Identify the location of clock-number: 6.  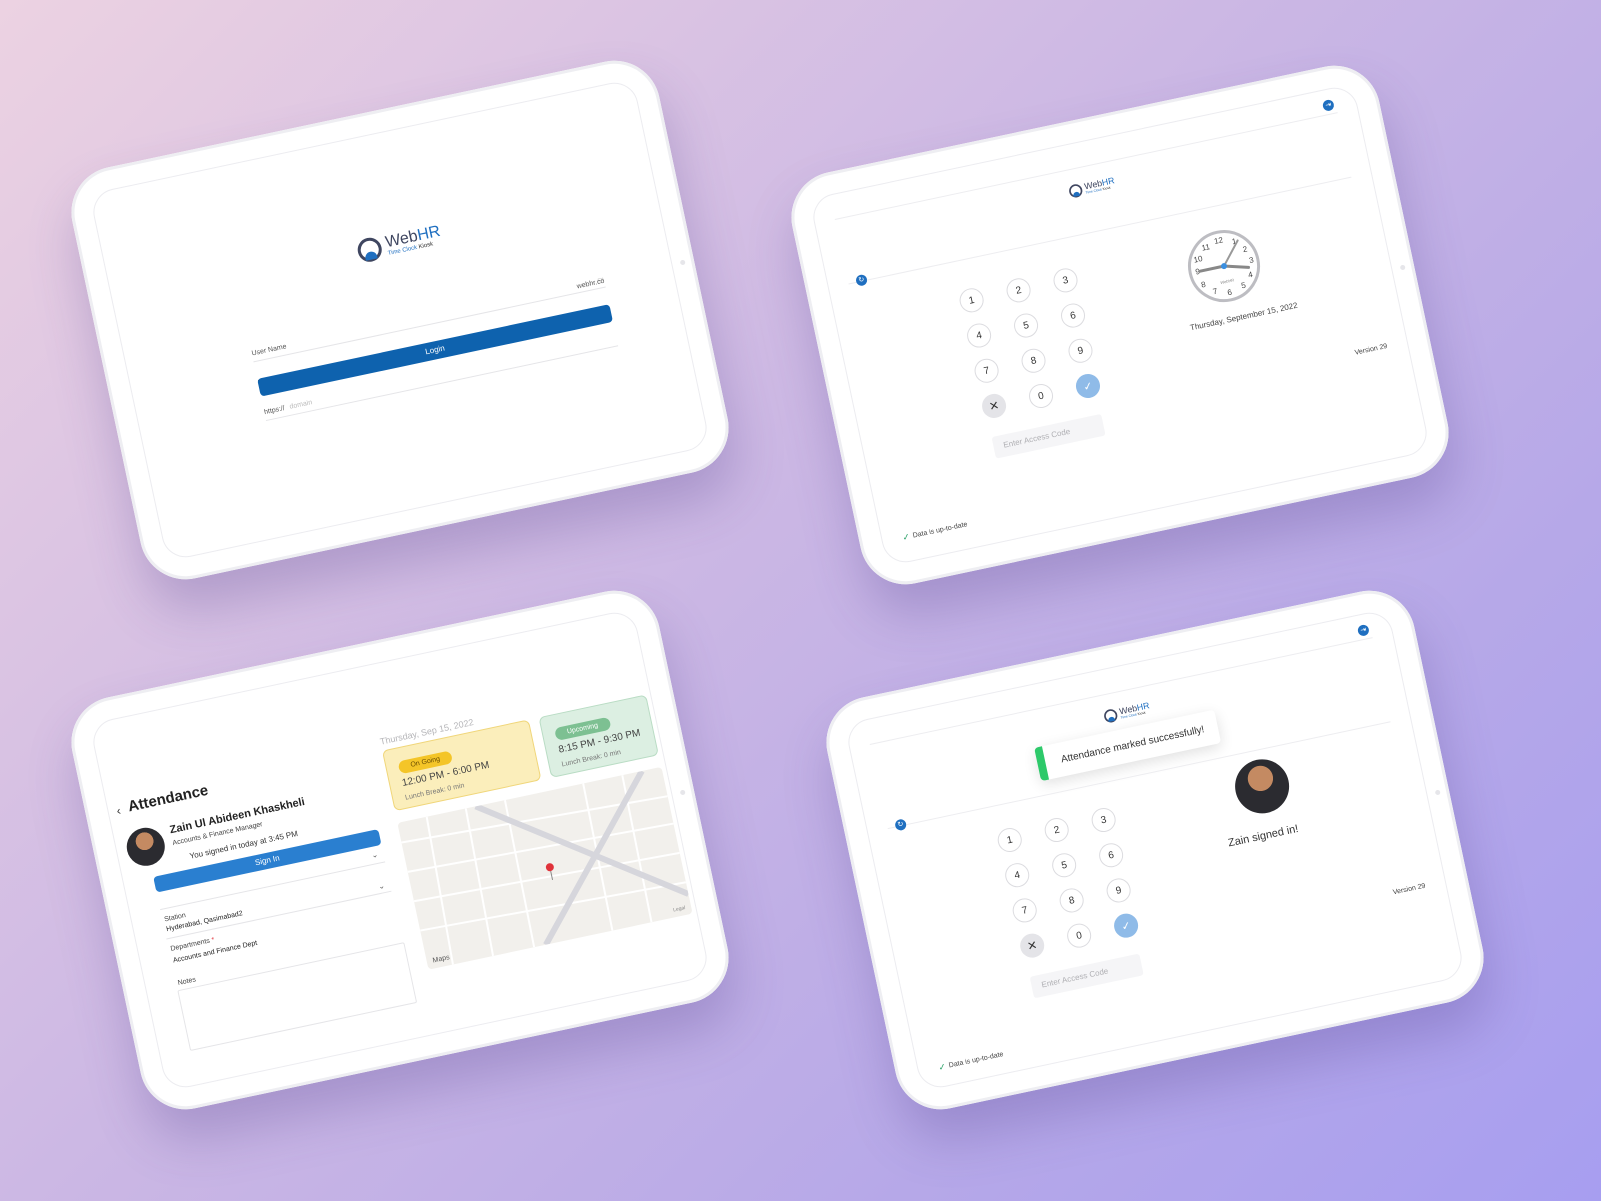
(1229, 292).